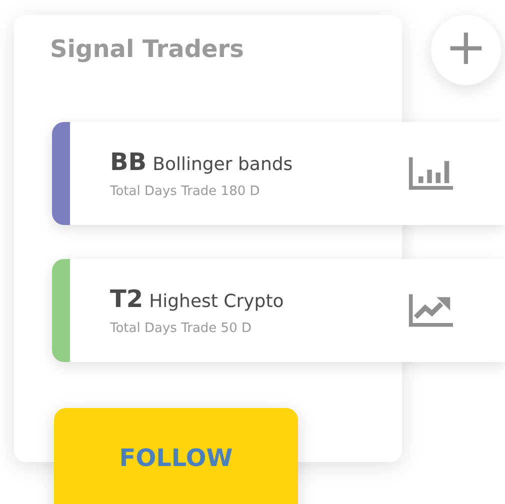 This screenshot has height=504, width=505. Describe the element at coordinates (222, 164) in the screenshot. I see `trader-name: Bollinger bands` at that location.